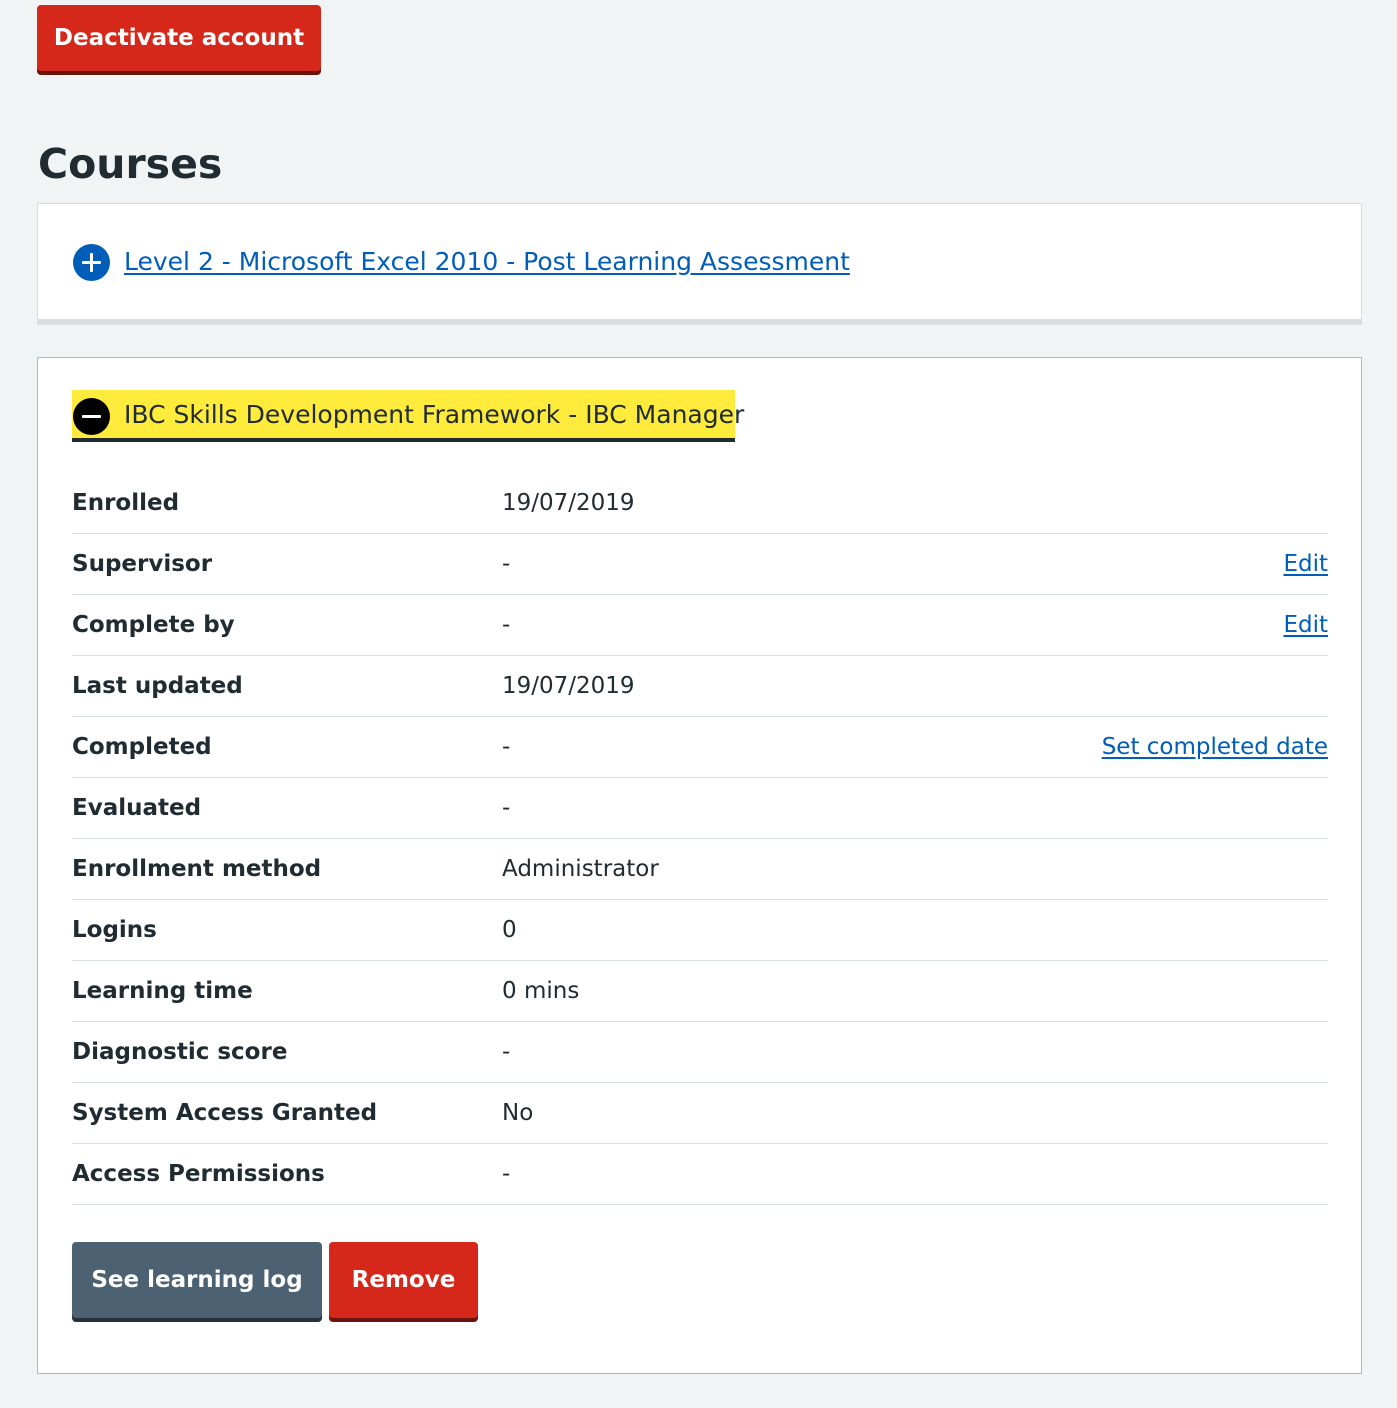 The height and width of the screenshot is (1408, 1397). What do you see at coordinates (700, 1113) in the screenshot?
I see `detail-row-system-access: System Access Granted No` at bounding box center [700, 1113].